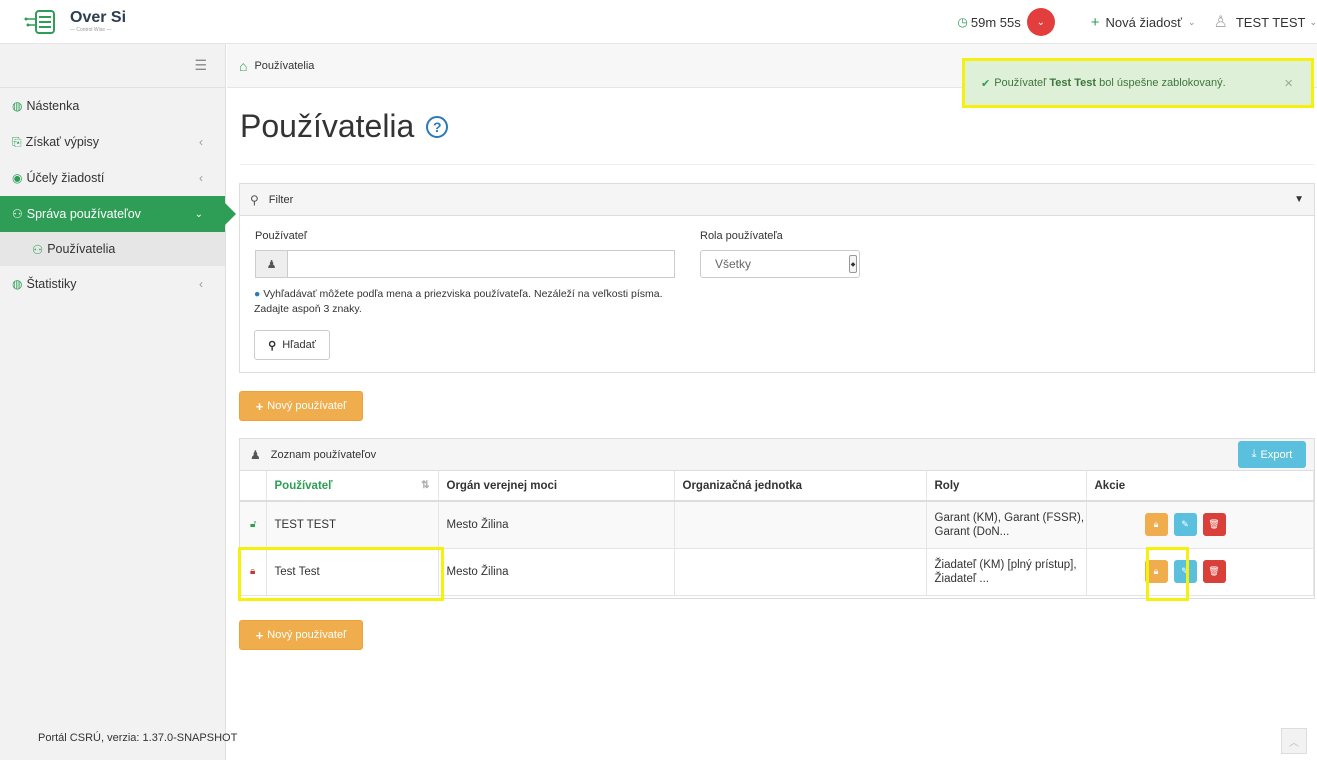  What do you see at coordinates (112, 178) in the screenshot?
I see `sidebar-item-purposes: ◉ Účely žiadostí ‹` at bounding box center [112, 178].